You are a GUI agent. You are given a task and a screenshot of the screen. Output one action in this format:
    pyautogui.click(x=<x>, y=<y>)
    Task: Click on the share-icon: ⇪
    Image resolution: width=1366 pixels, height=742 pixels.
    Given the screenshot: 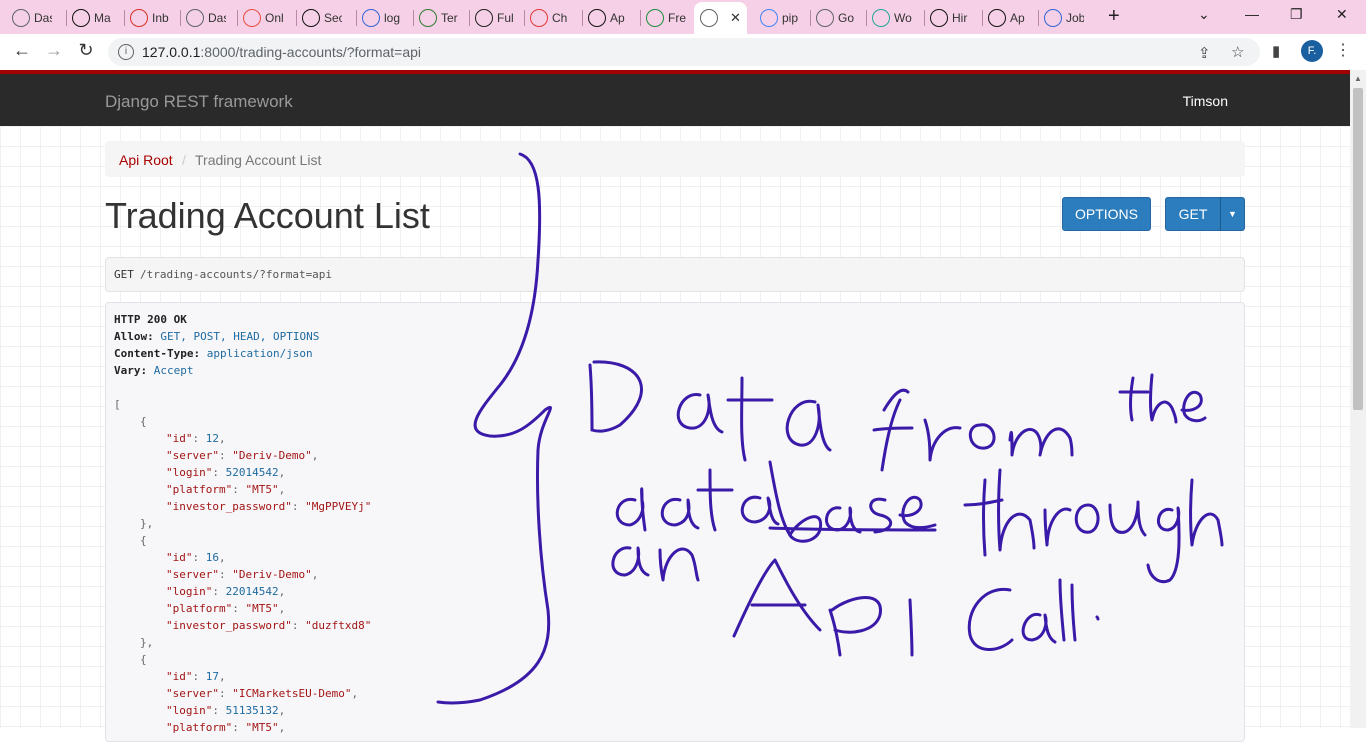 What is the action you would take?
    pyautogui.click(x=1204, y=53)
    